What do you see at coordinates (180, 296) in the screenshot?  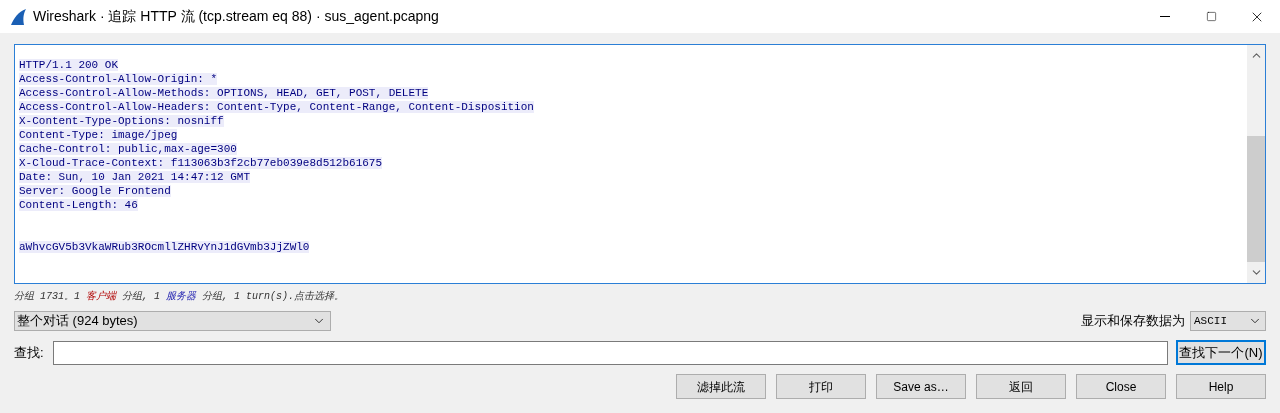 I see `status-text: 分组 1731。1 客户端 分组, 1 服务器 分组, 1 turn(s).点击选择。` at bounding box center [180, 296].